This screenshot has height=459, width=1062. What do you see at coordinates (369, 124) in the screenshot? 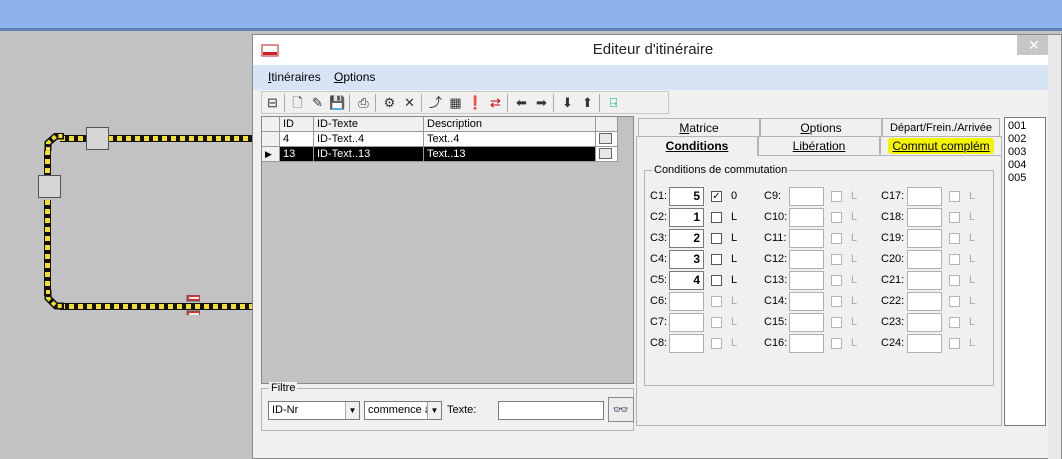
I see `column-header-id-texte: ID-Texte` at bounding box center [369, 124].